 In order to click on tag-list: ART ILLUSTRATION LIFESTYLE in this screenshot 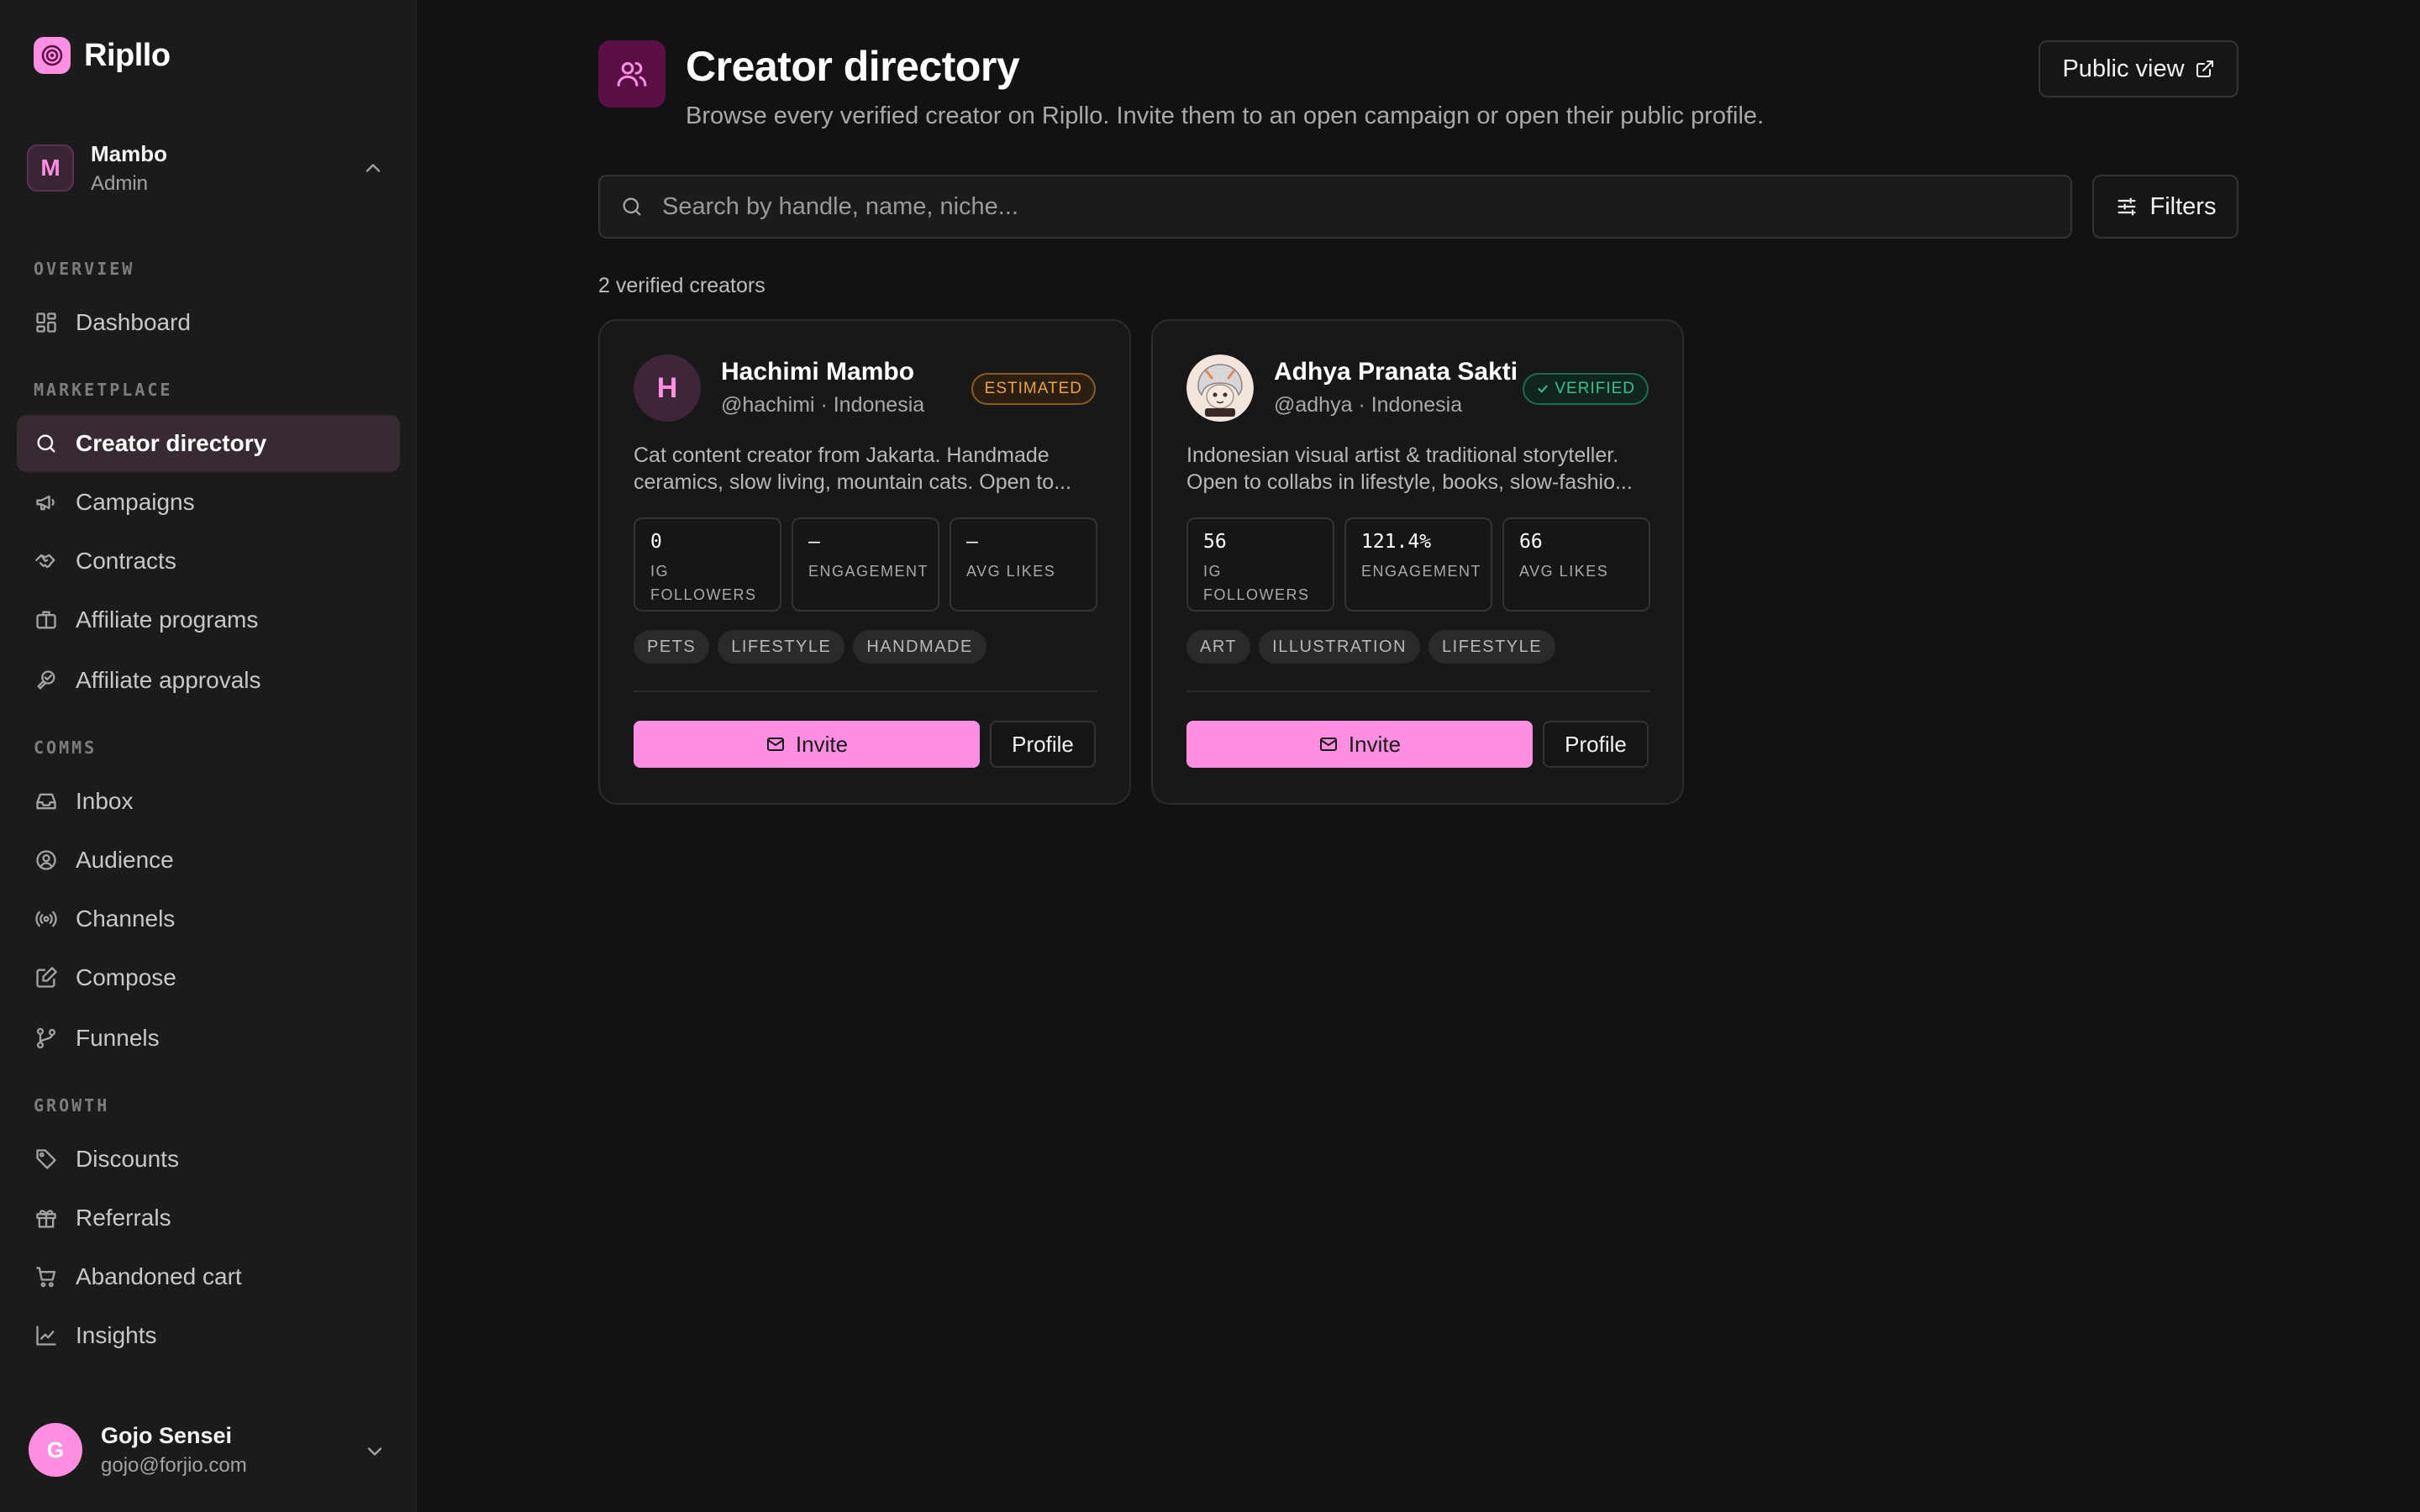, I will do `click(1375, 647)`.